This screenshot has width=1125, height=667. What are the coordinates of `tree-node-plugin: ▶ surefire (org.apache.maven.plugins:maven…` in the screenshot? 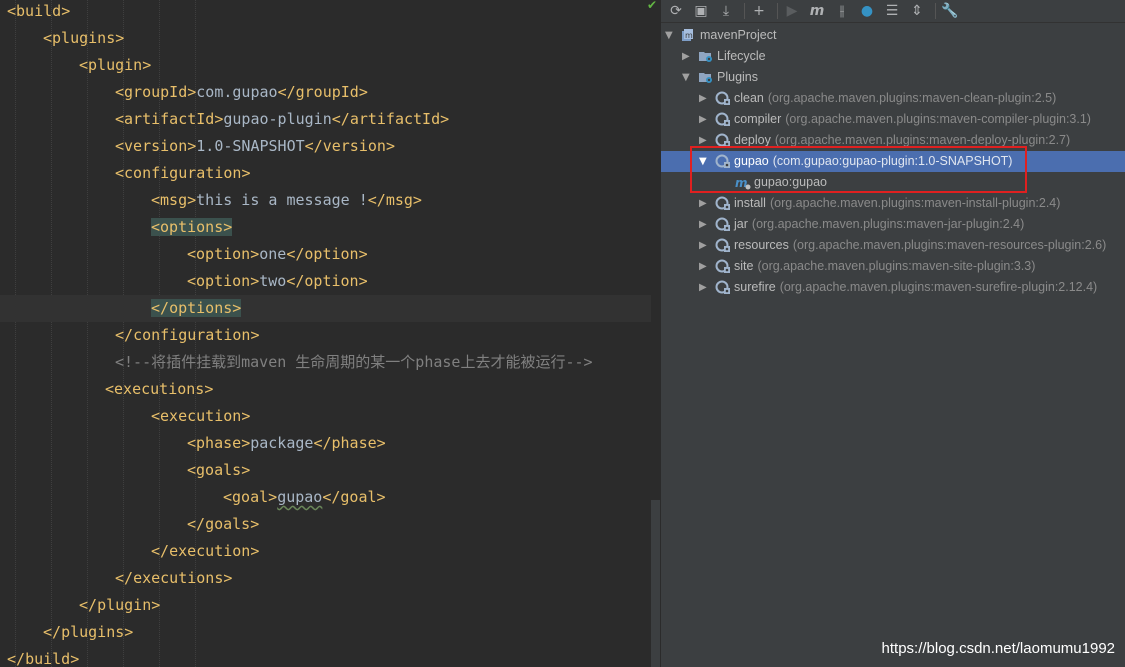 It's located at (893, 287).